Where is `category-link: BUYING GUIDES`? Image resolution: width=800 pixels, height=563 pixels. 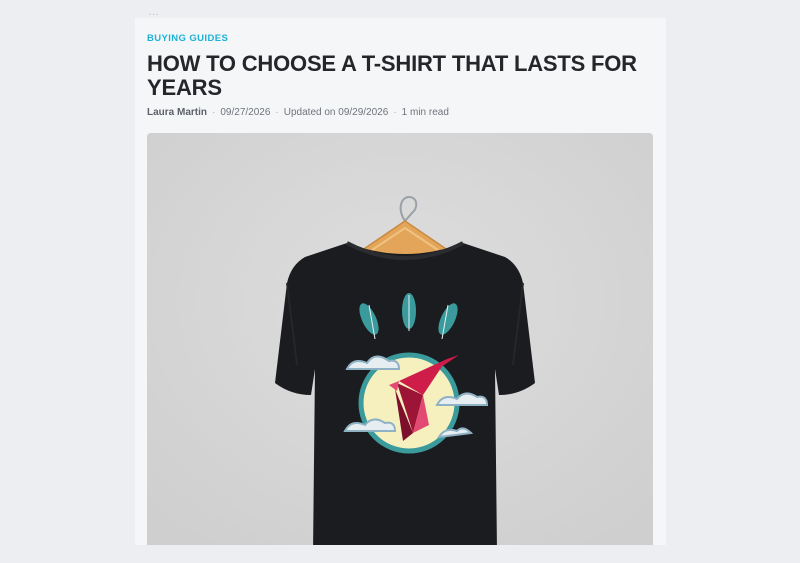 category-link: BUYING GUIDES is located at coordinates (187, 38).